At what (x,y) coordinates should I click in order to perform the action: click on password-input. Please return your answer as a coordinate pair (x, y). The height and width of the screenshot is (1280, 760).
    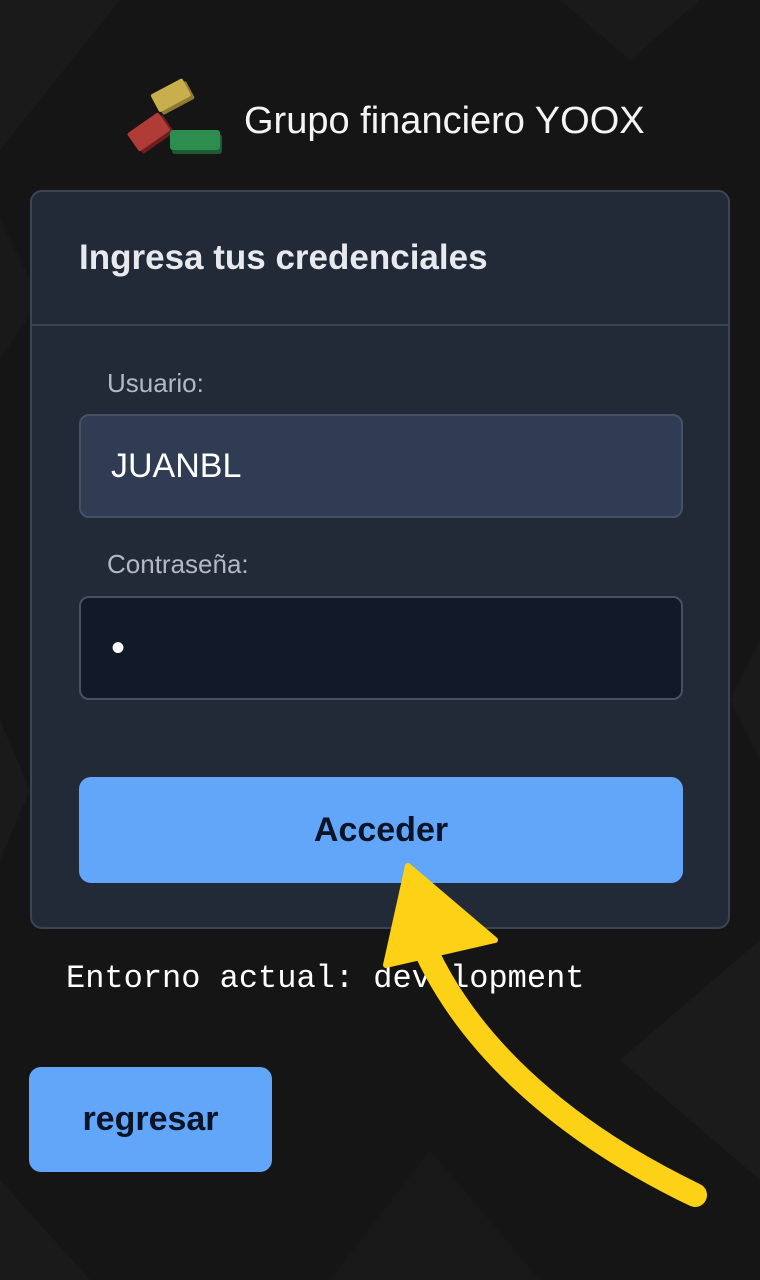
    Looking at the image, I should click on (381, 648).